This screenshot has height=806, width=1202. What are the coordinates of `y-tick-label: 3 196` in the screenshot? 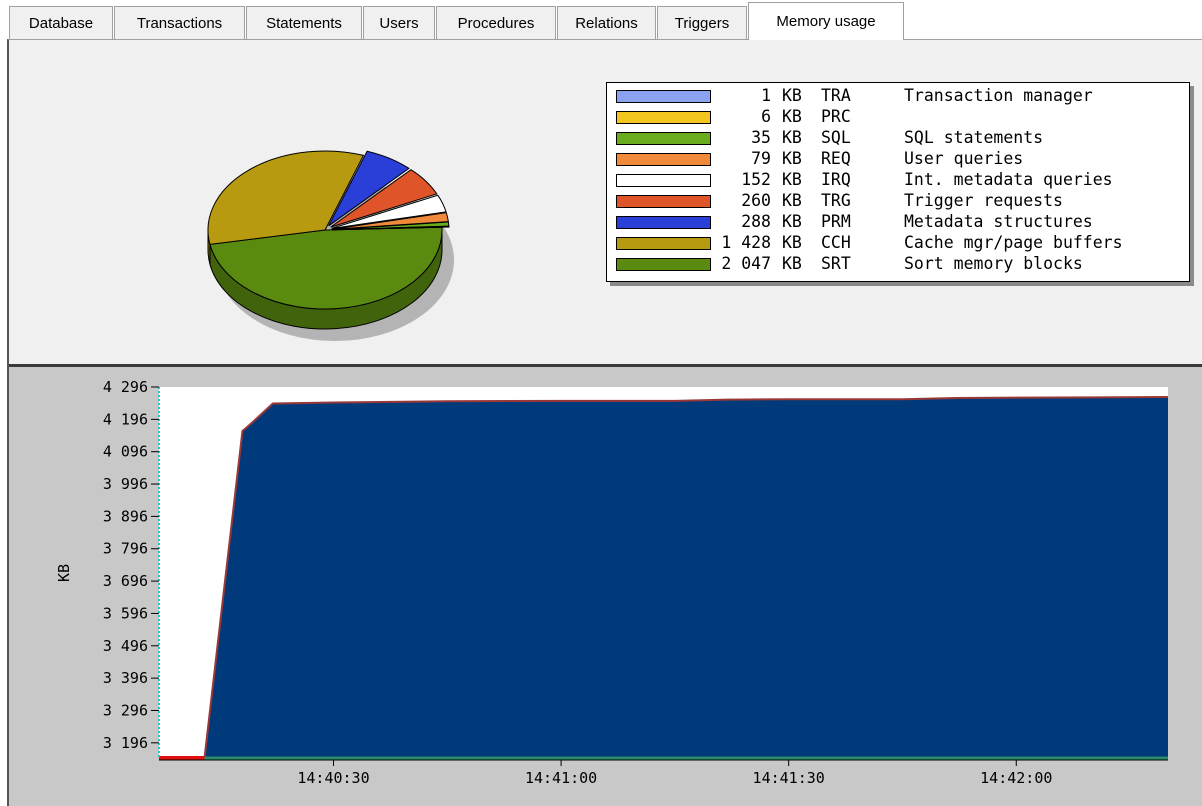 It's located at (125, 743).